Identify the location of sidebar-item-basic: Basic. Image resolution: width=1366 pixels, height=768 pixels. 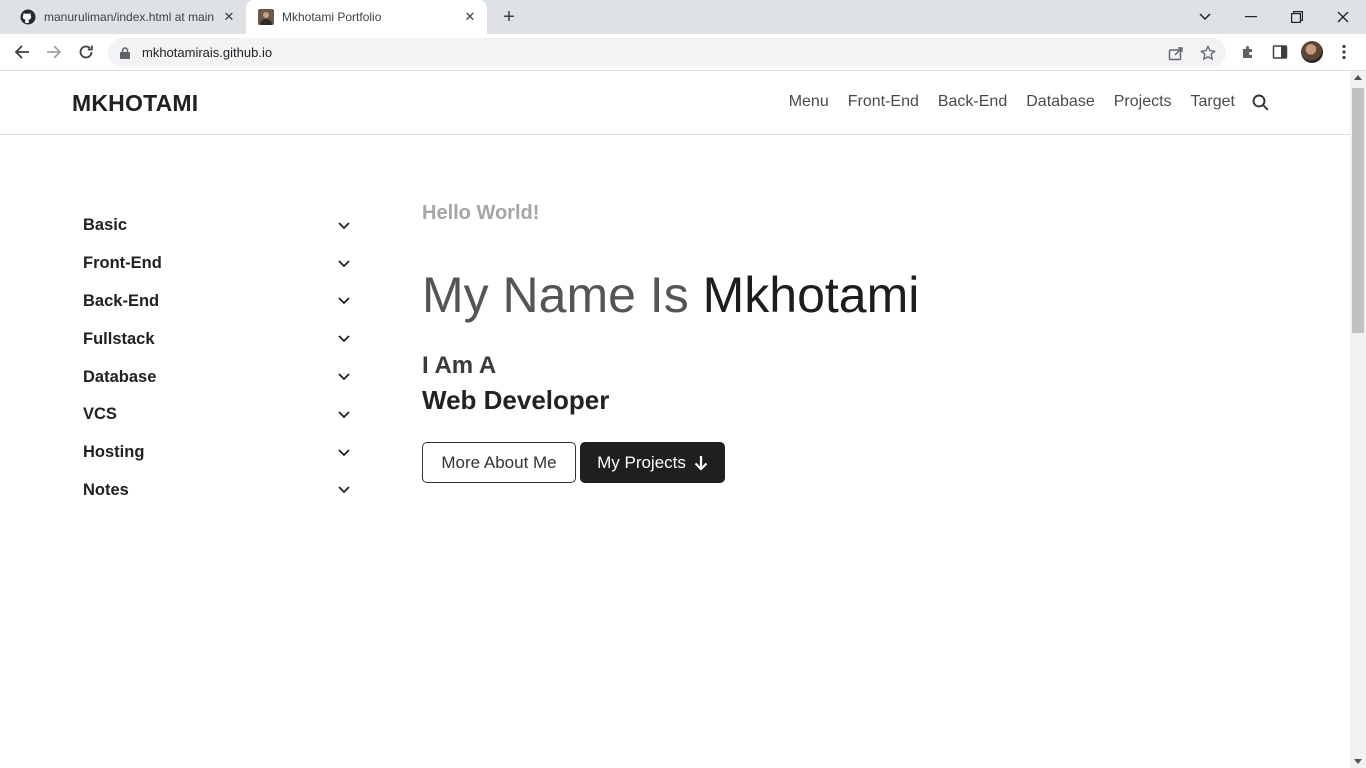
(218, 226).